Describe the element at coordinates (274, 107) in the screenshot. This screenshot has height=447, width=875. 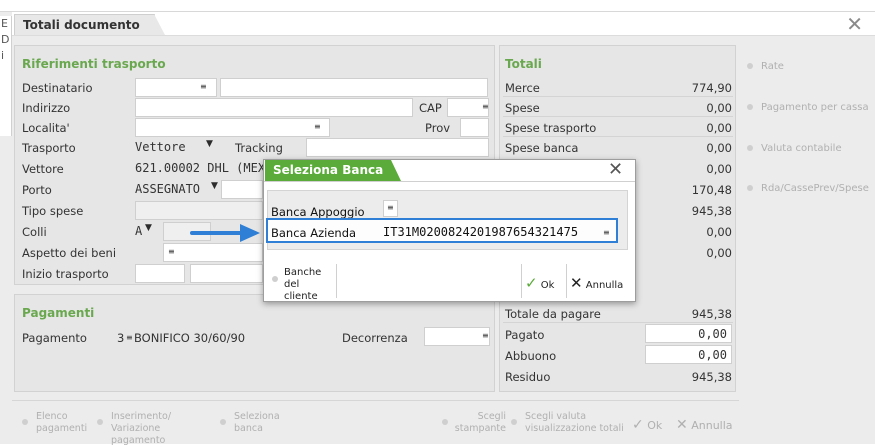
I see `indirizzo-field` at that location.